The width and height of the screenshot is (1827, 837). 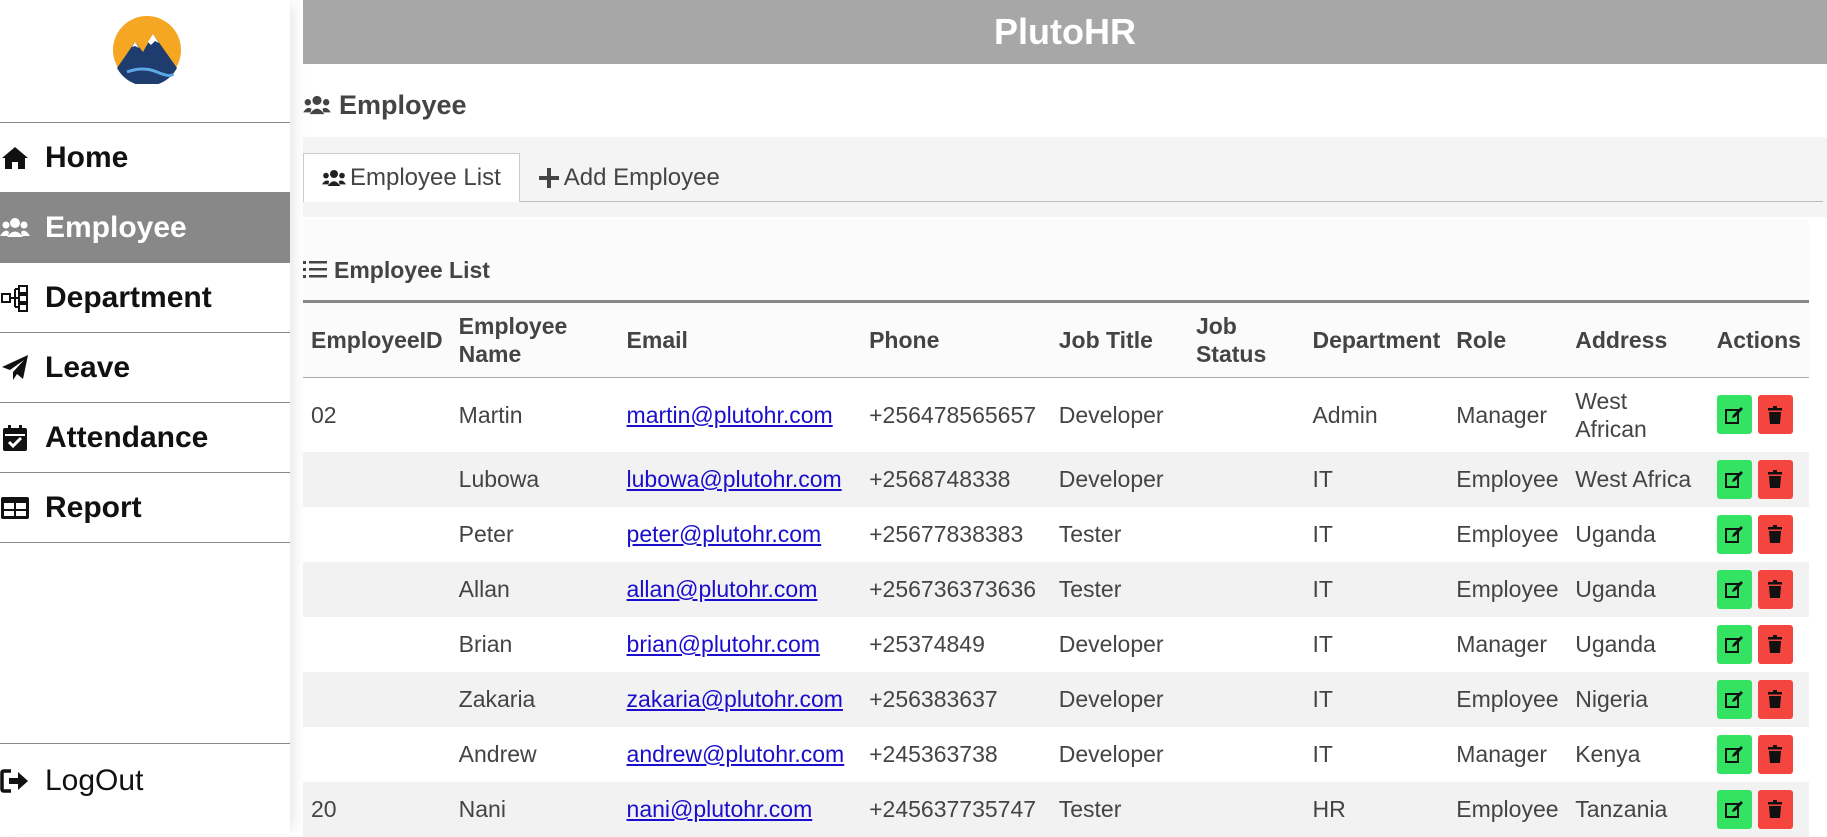 What do you see at coordinates (1637, 340) in the screenshot?
I see `column-header: Address` at bounding box center [1637, 340].